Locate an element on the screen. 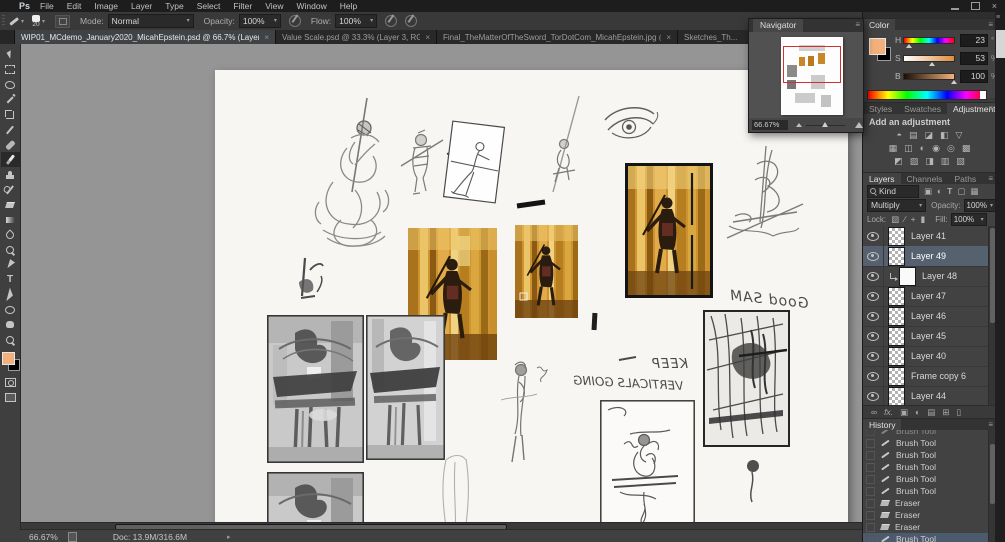  brightness-slider is located at coordinates (930, 78).